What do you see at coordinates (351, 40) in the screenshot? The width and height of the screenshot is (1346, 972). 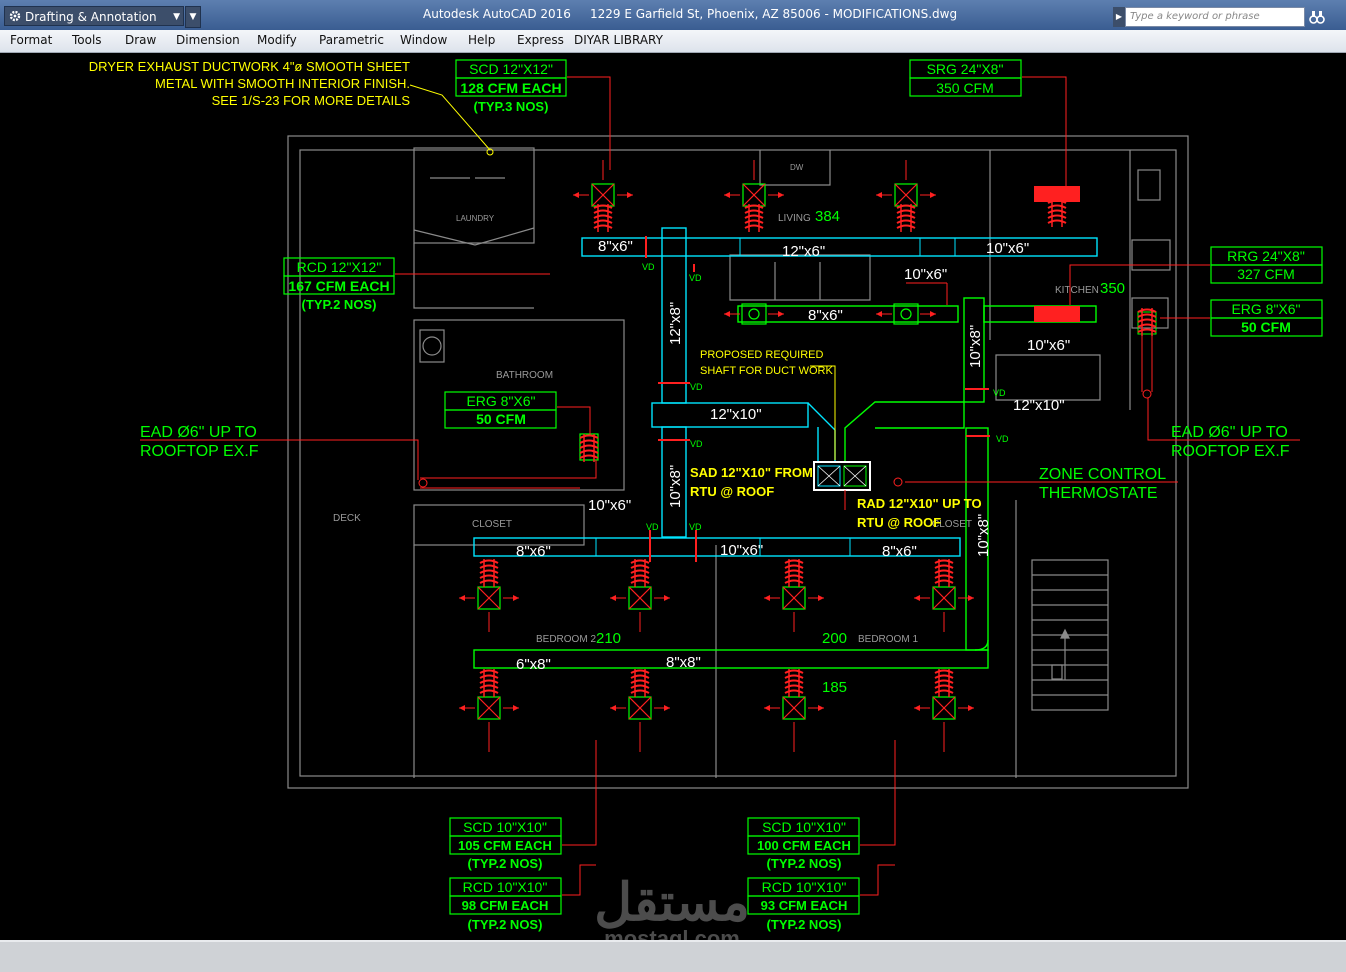 I see `menu-parametric: Parametric` at bounding box center [351, 40].